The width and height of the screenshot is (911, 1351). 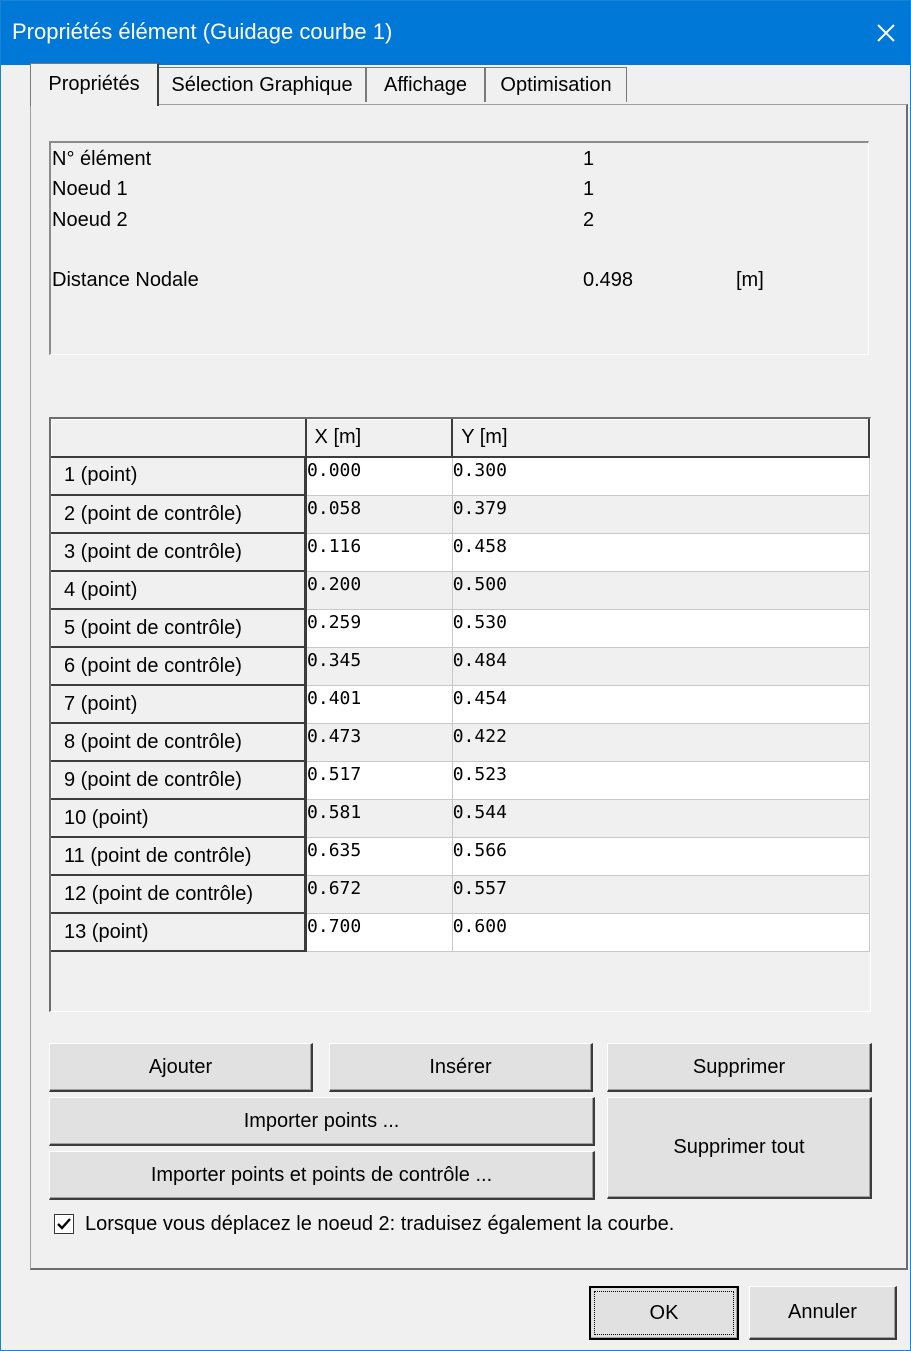 What do you see at coordinates (179, 438) in the screenshot?
I see `grid-corner-header` at bounding box center [179, 438].